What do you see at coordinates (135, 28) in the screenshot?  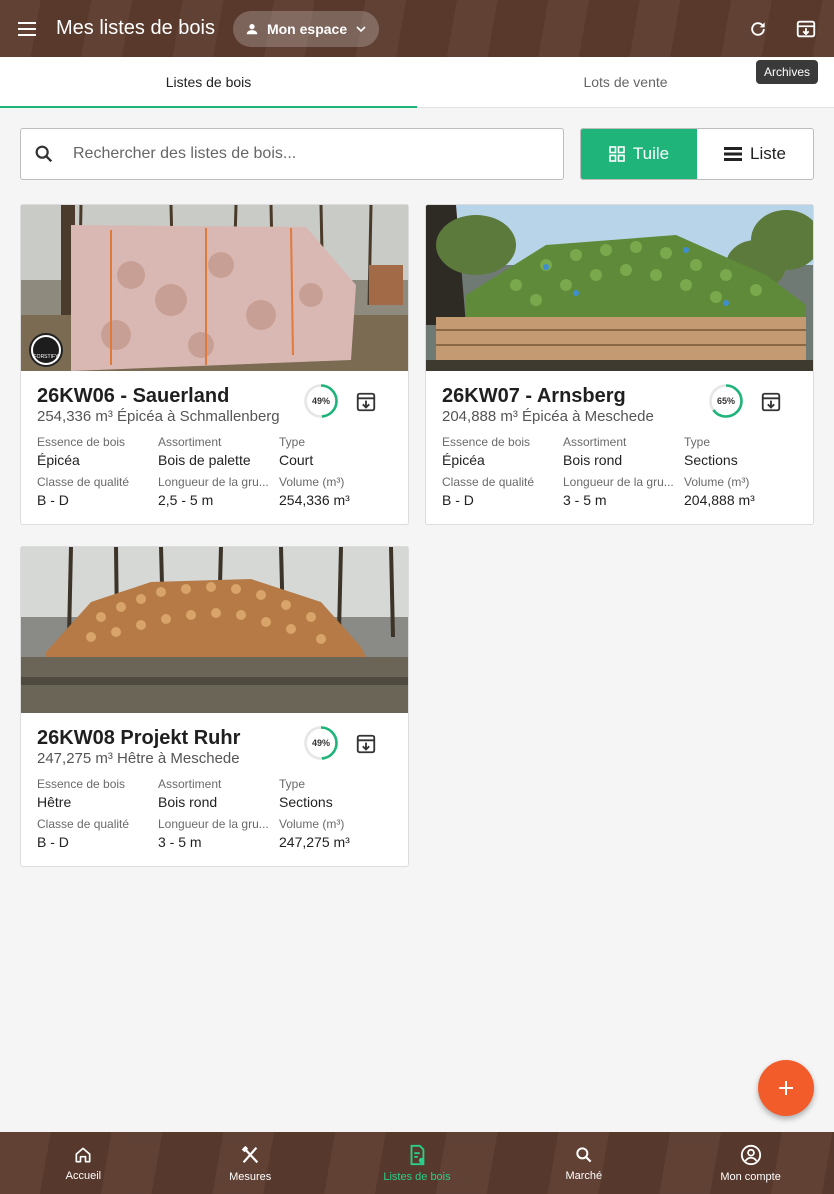 I see `page-title: Mes listes de bois` at bounding box center [135, 28].